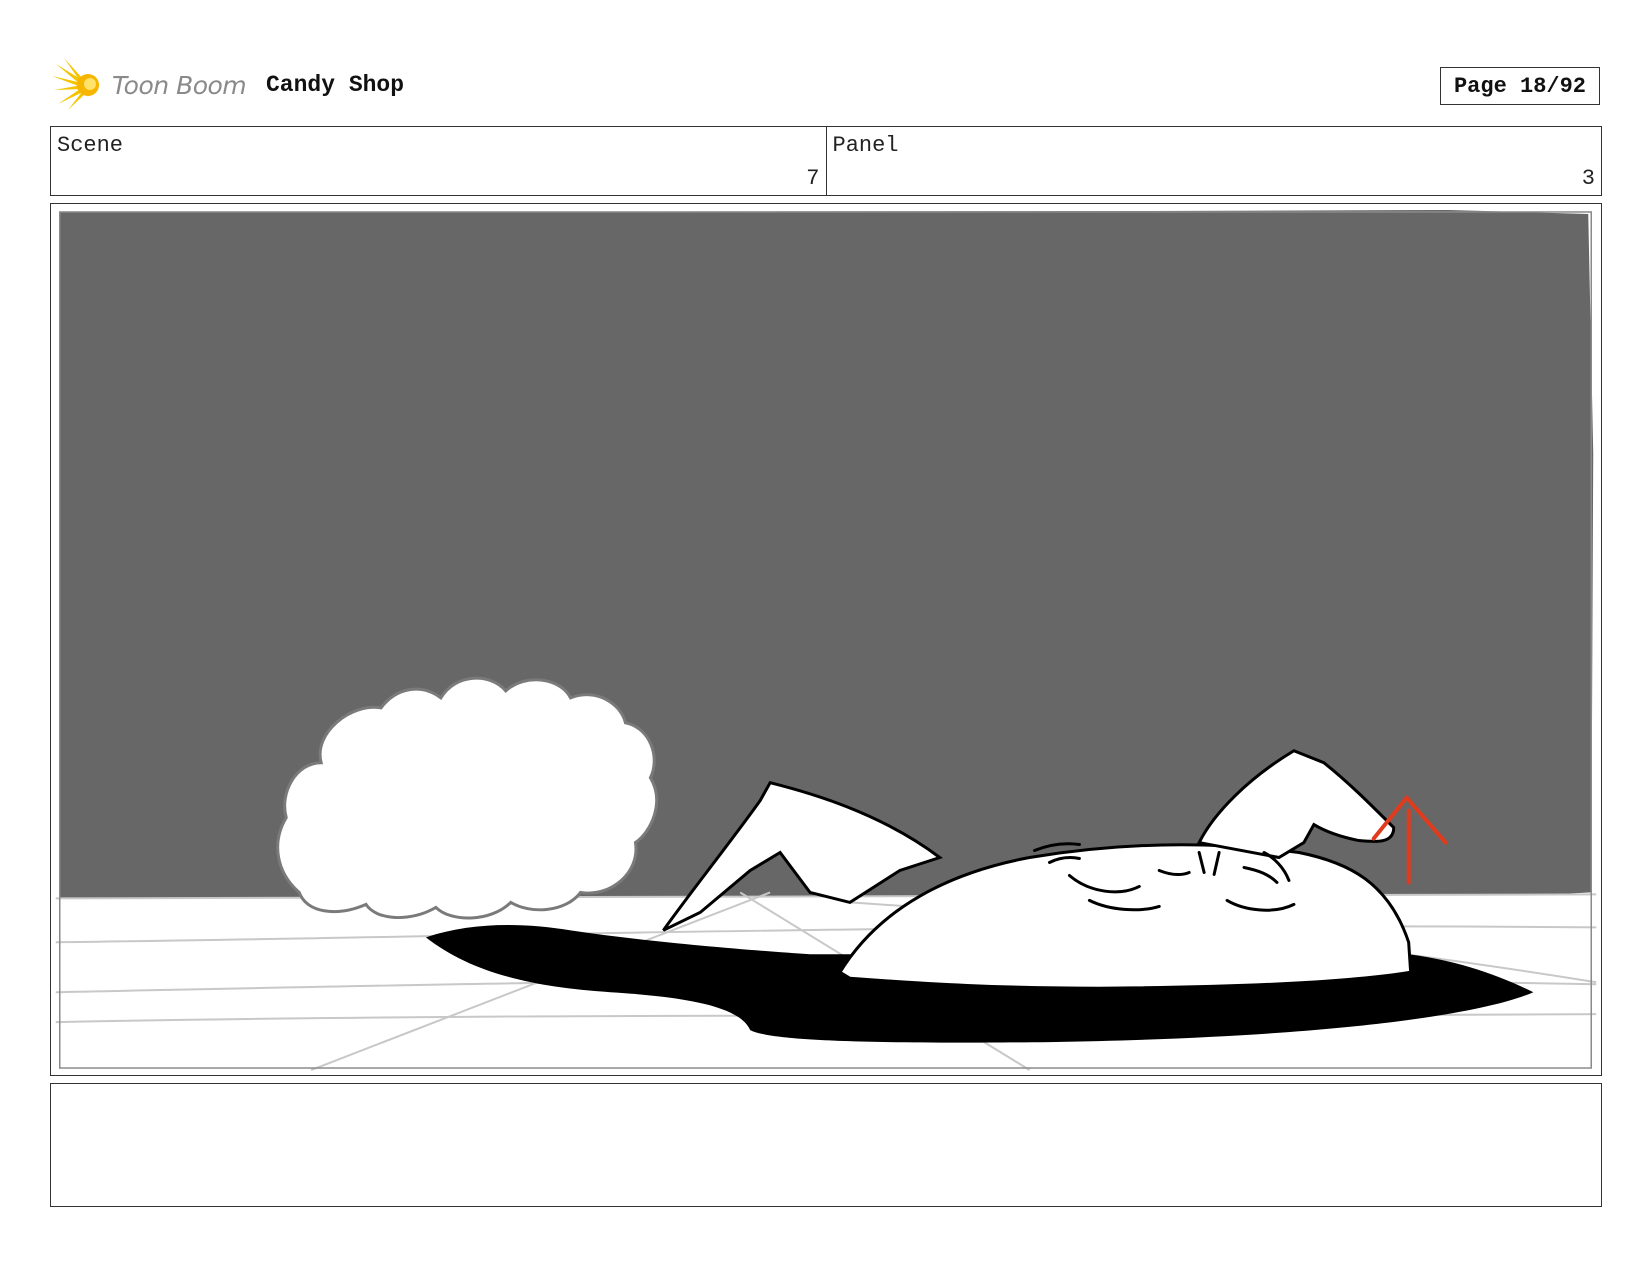 The image size is (1648, 1276). What do you see at coordinates (826, 1145) in the screenshot?
I see `panel-notes` at bounding box center [826, 1145].